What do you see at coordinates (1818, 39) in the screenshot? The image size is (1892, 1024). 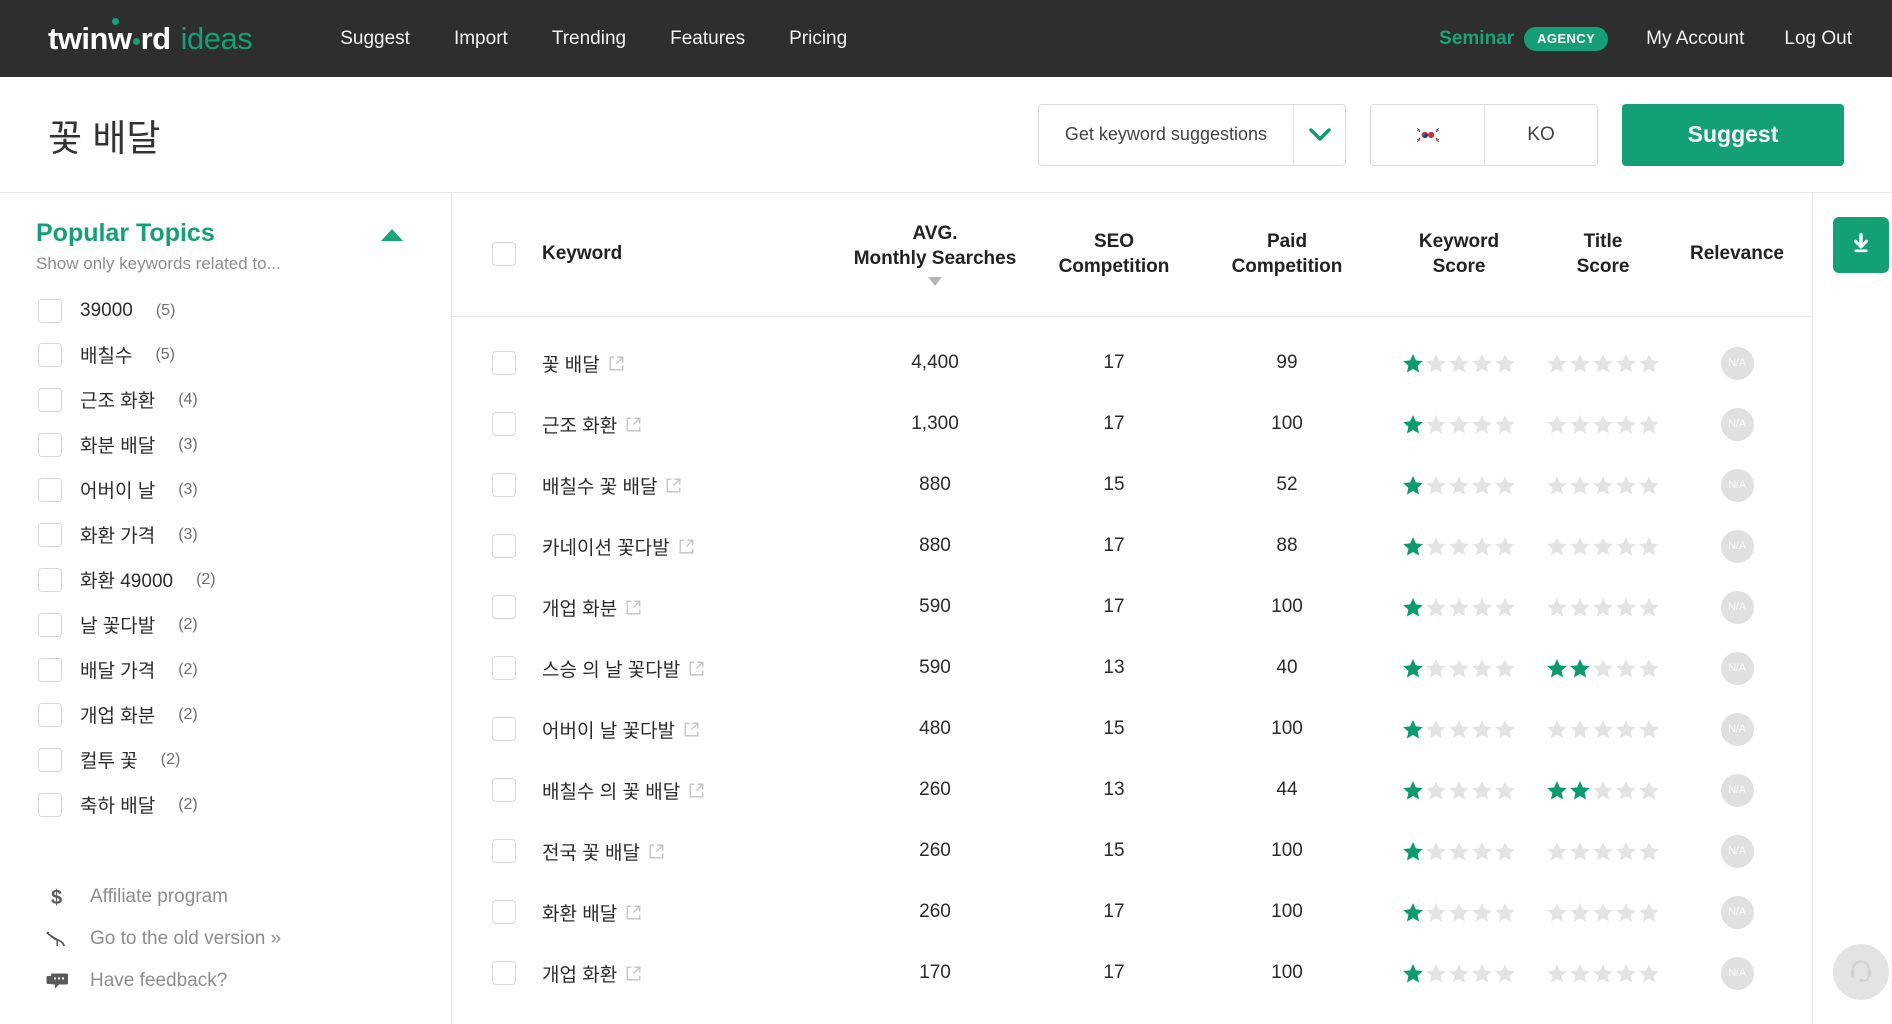 I see `nav-link-log-out: Log Out` at bounding box center [1818, 39].